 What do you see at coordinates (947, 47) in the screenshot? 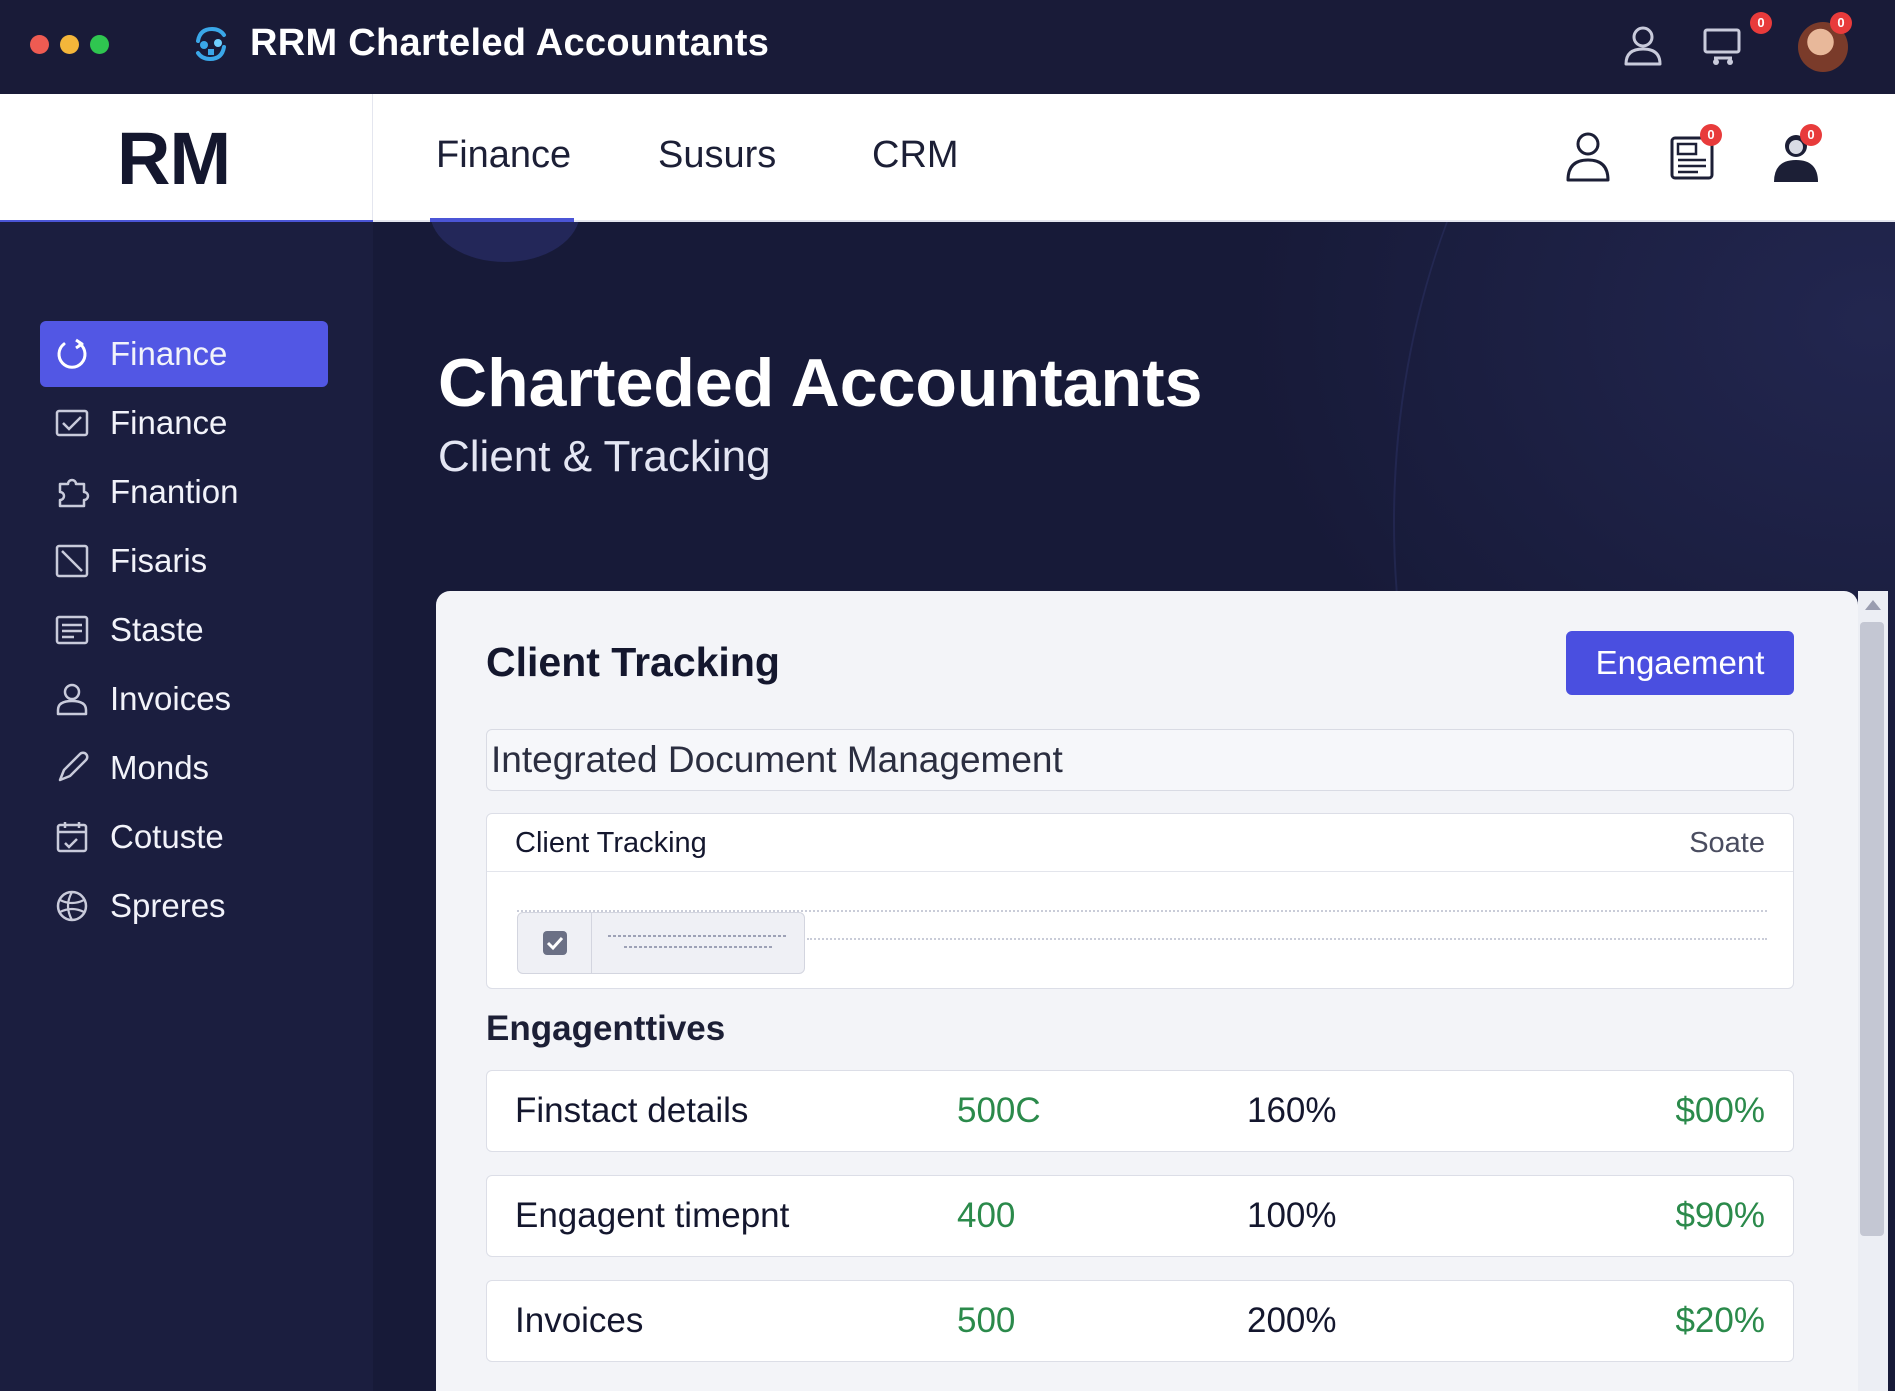
I see `window-titlebar: RRM Charteled Accountants 0 0` at bounding box center [947, 47].